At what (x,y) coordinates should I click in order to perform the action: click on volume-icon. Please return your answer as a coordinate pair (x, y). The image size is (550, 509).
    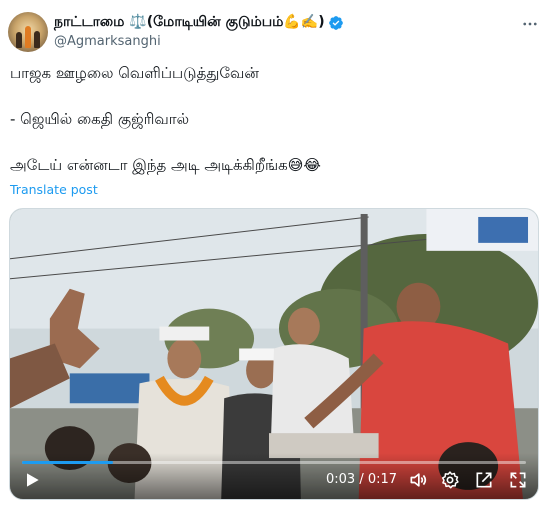
    Looking at the image, I should click on (418, 480).